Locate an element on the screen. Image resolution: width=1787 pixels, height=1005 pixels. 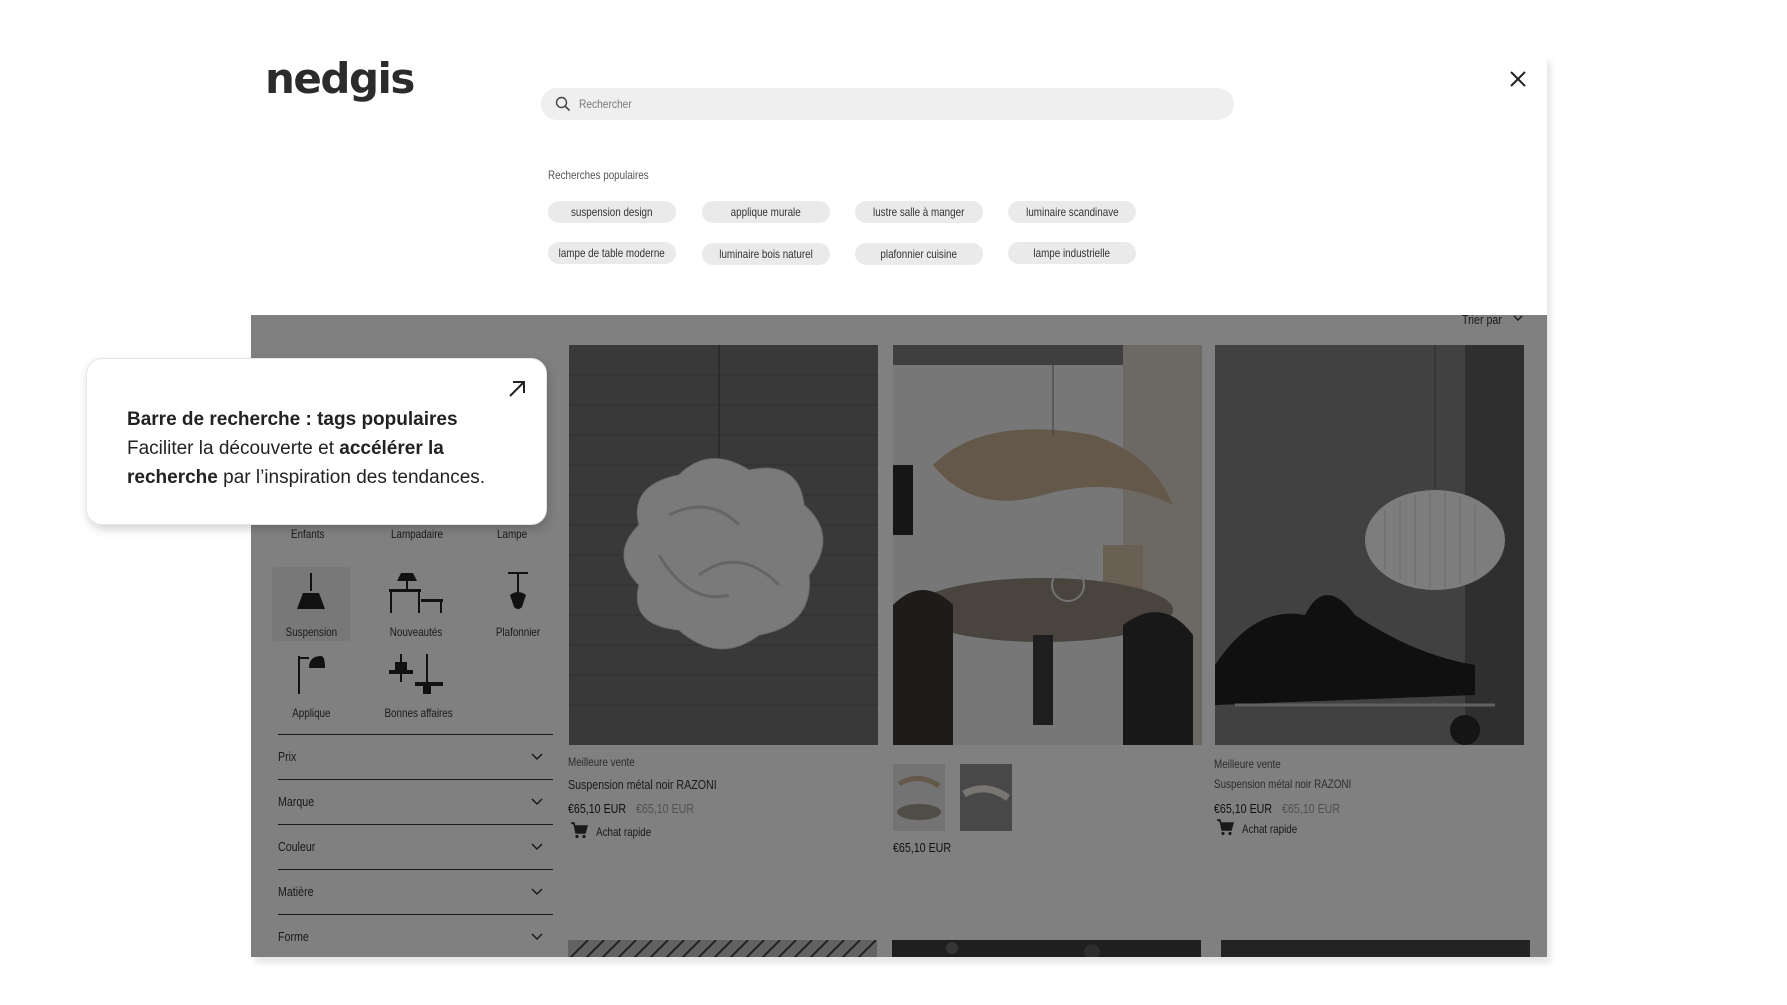
tag-label: applique murale is located at coordinates (766, 212).